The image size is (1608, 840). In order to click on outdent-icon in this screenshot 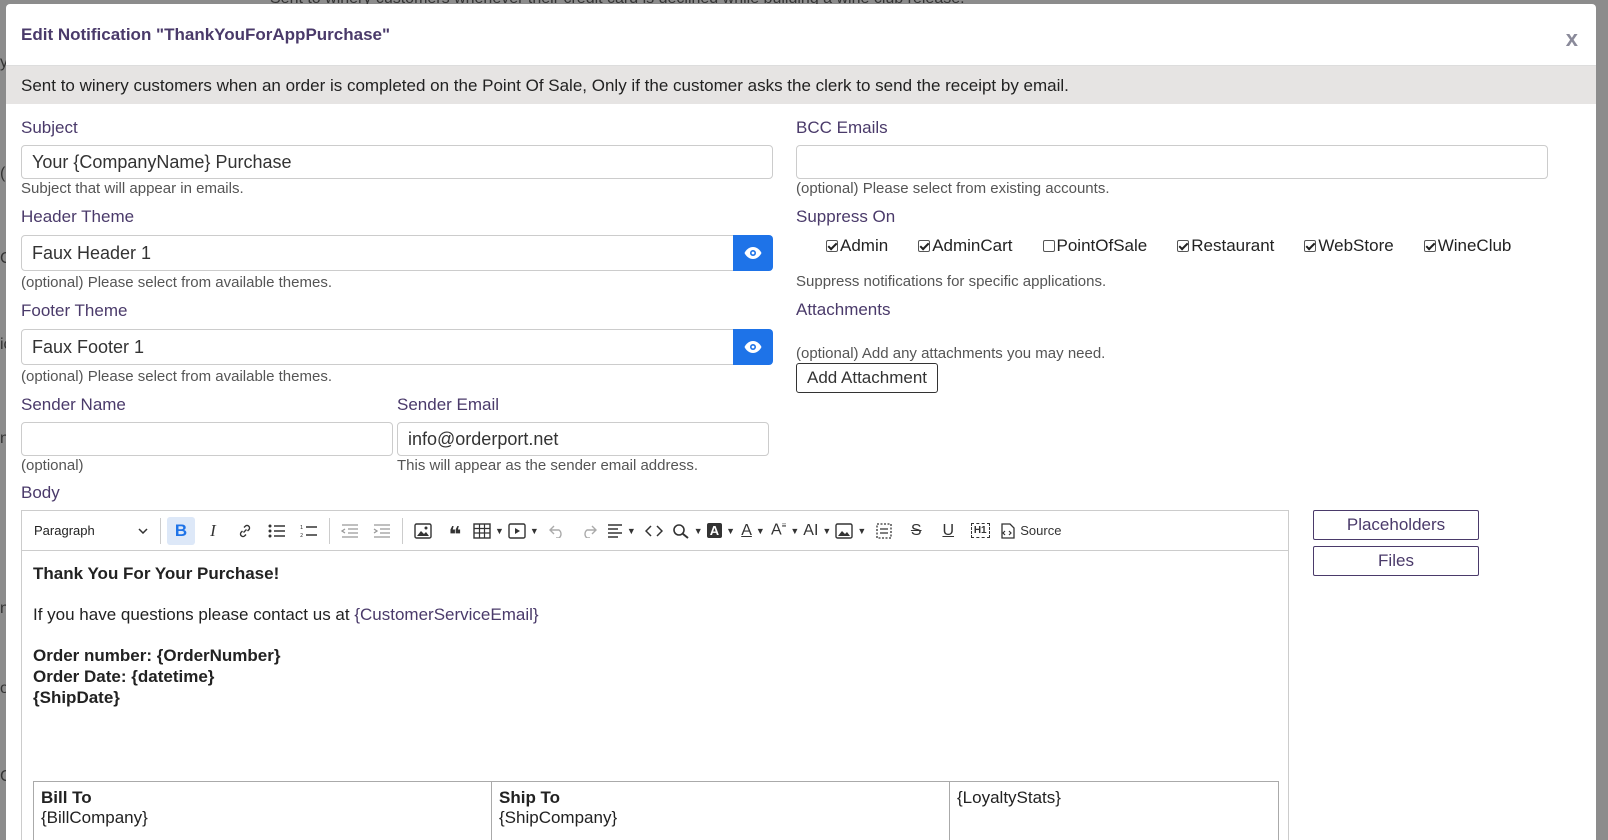, I will do `click(349, 530)`.